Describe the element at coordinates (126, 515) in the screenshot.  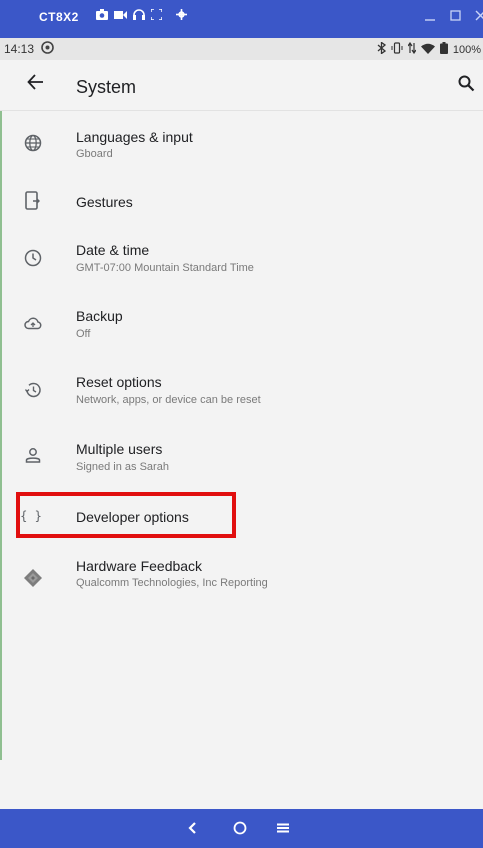
I see `highlight-box` at that location.